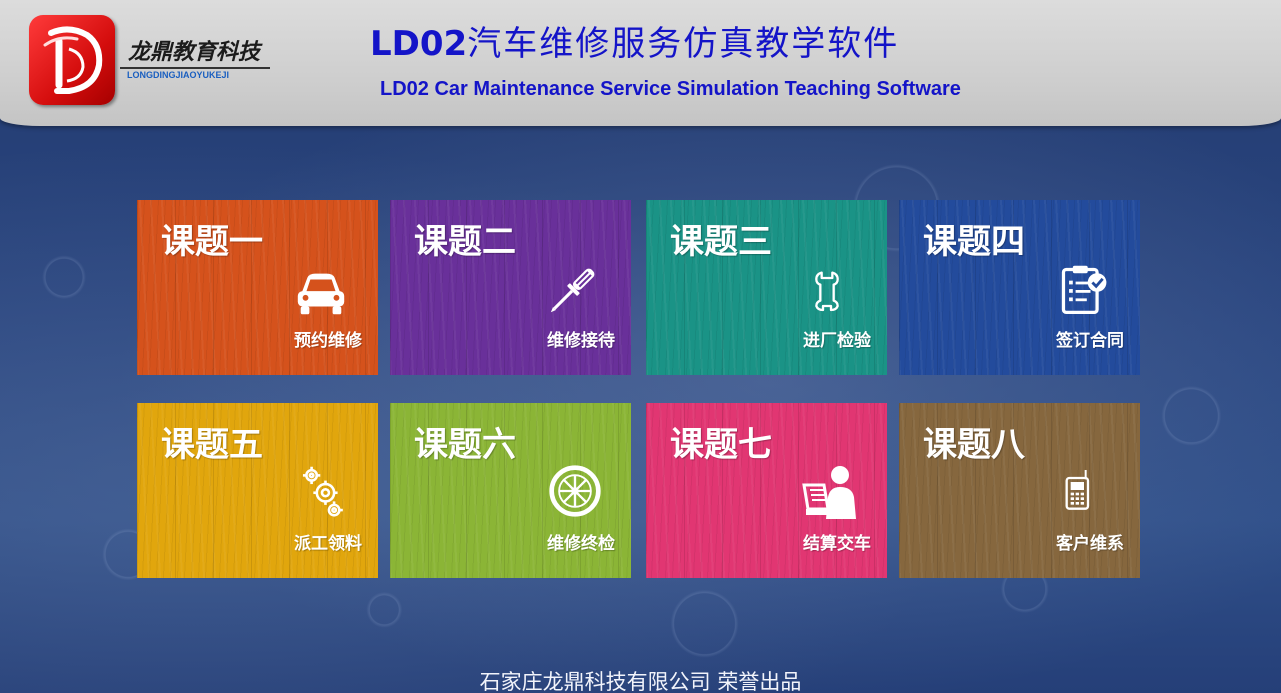  What do you see at coordinates (465, 445) in the screenshot?
I see `tile-title: 课题六` at bounding box center [465, 445].